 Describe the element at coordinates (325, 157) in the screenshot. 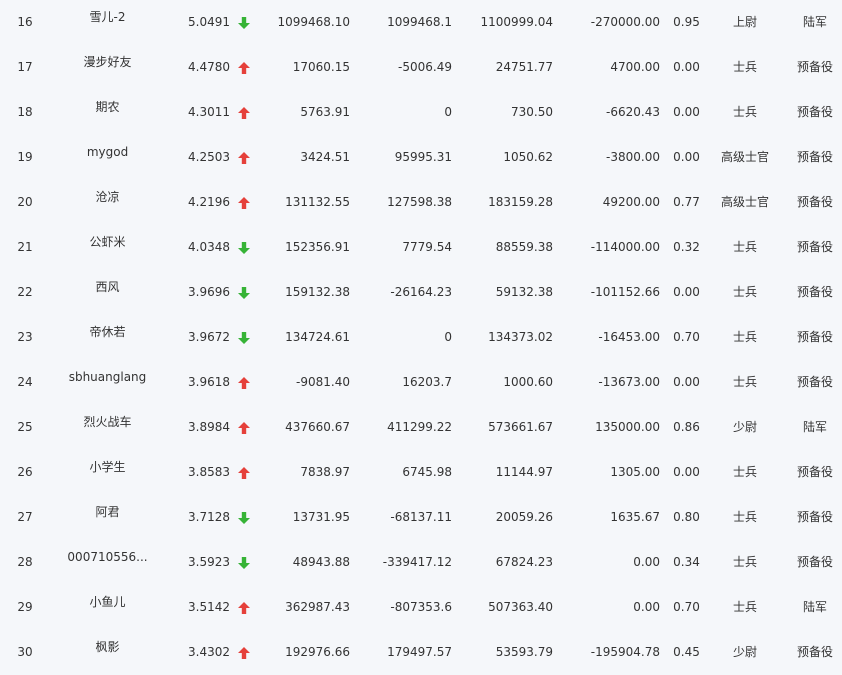

I see `value-col-1: 3424.51` at that location.